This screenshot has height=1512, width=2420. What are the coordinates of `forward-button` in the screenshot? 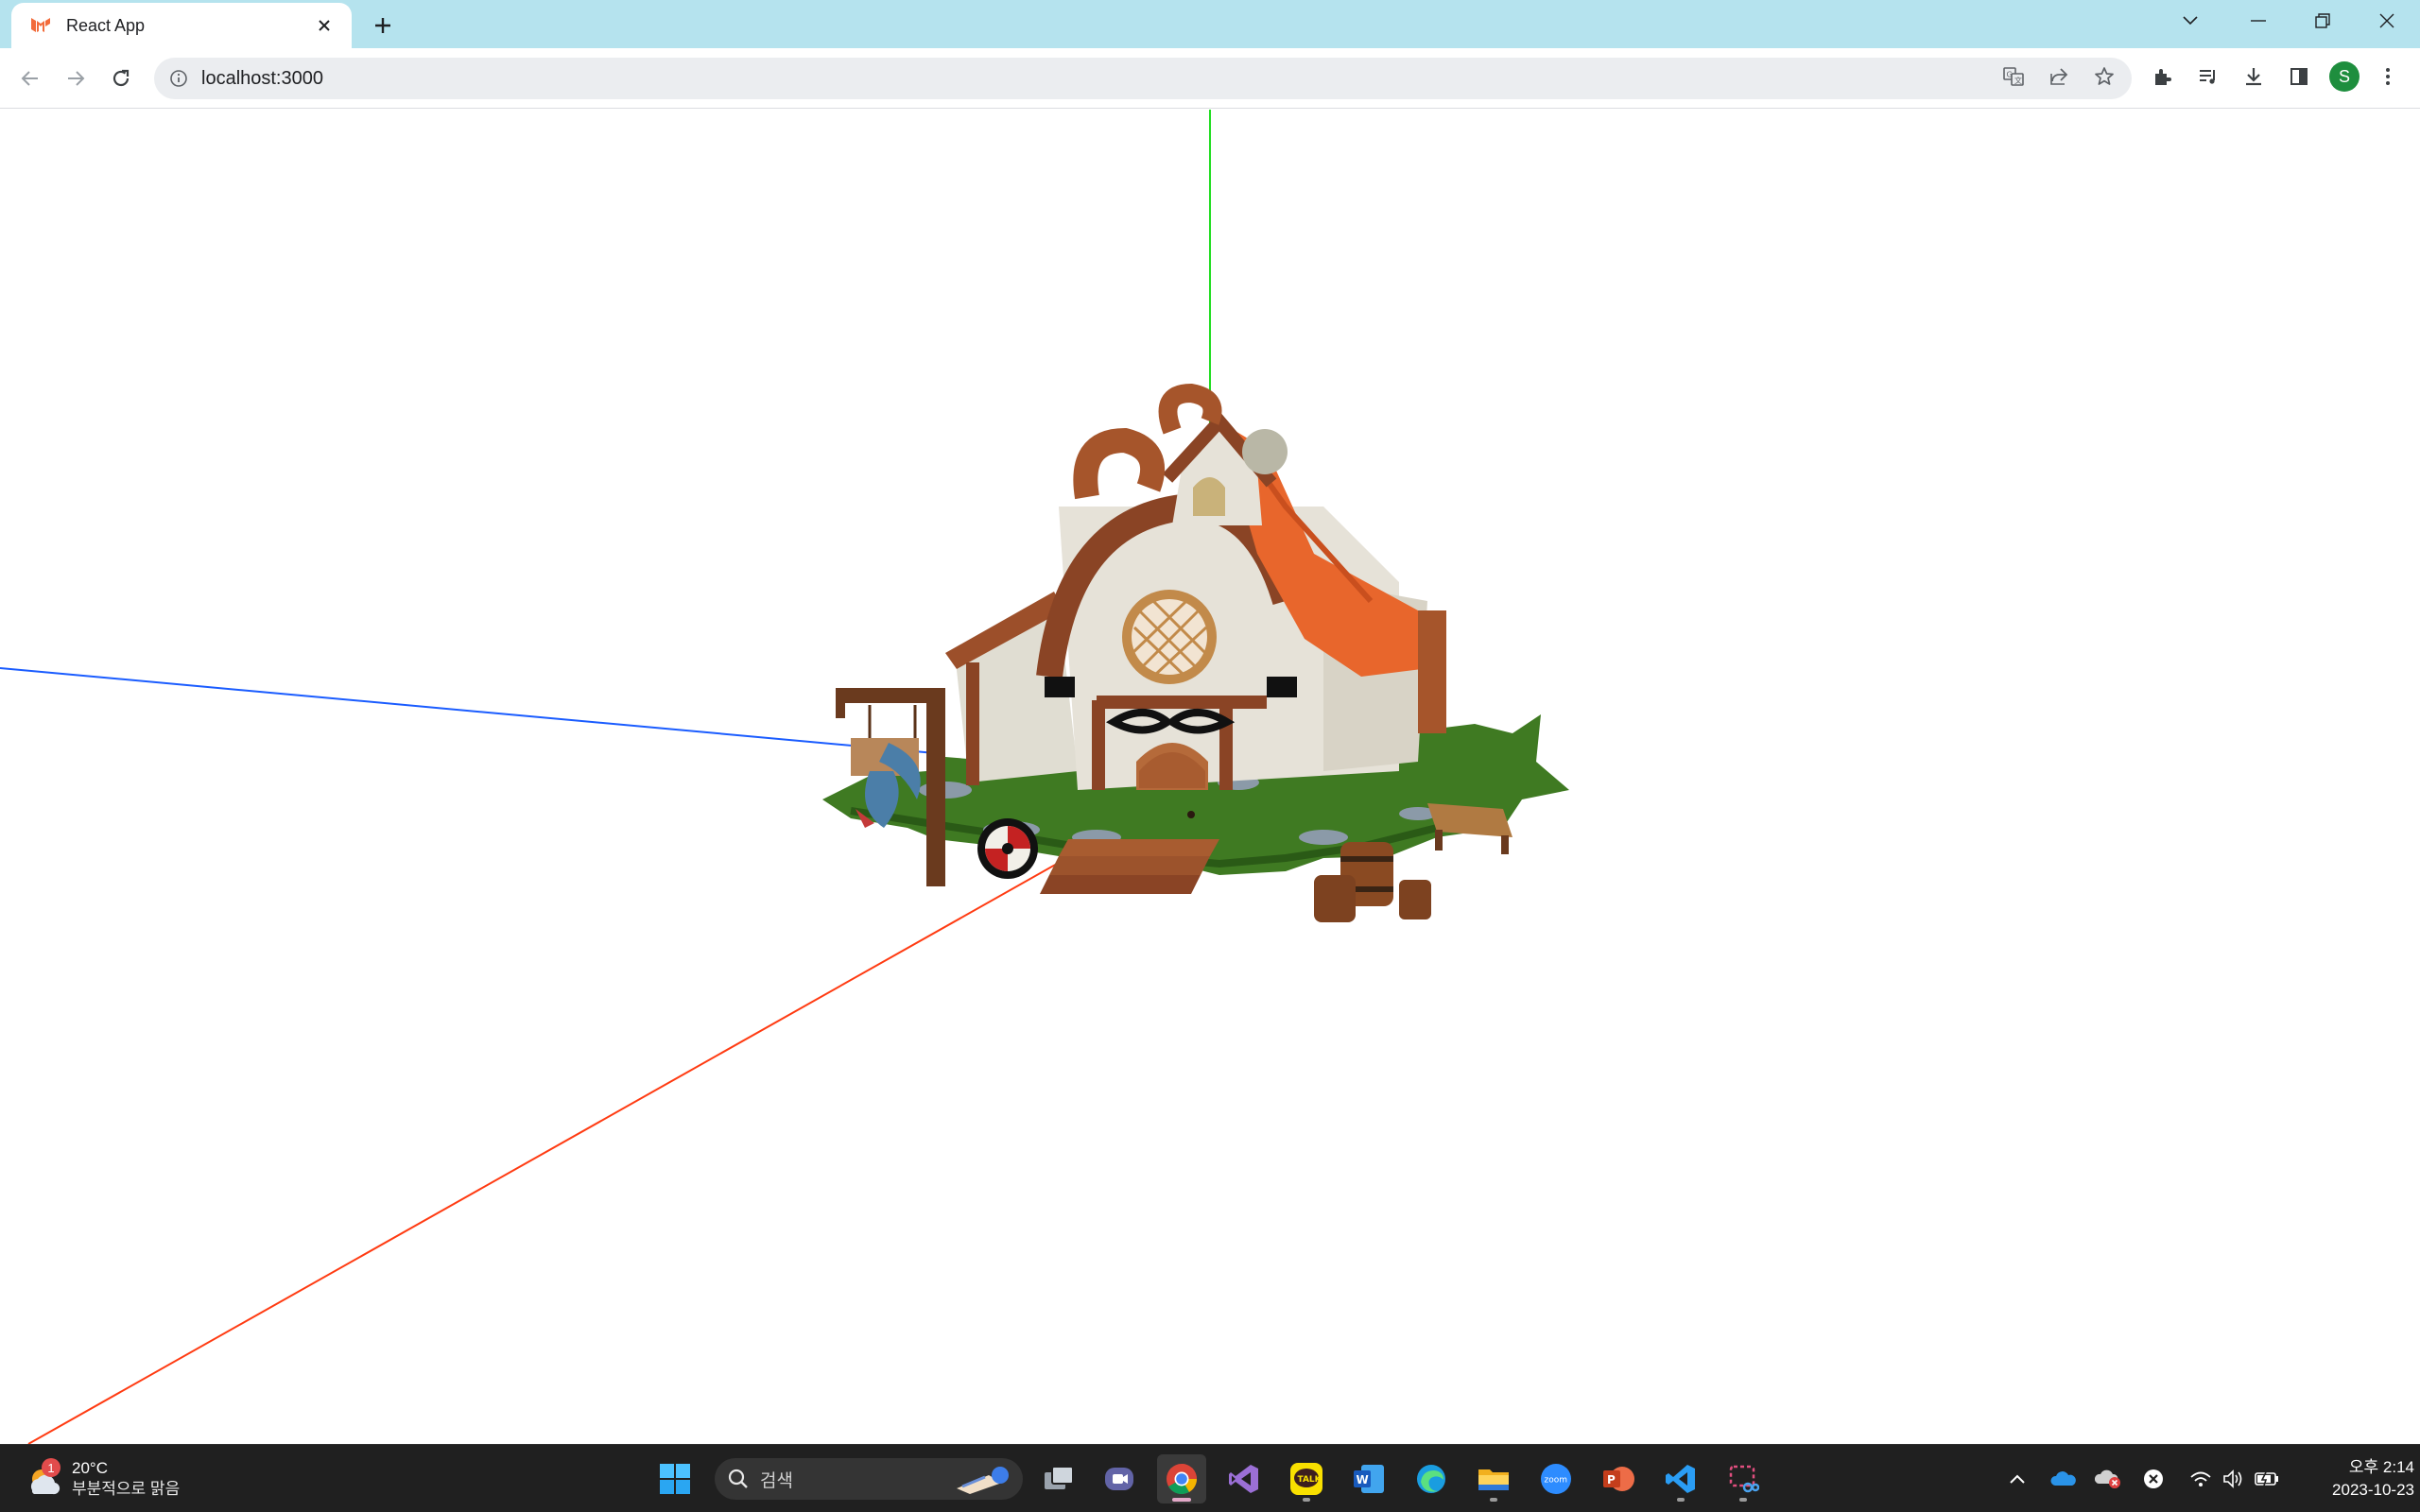 It's located at (76, 78).